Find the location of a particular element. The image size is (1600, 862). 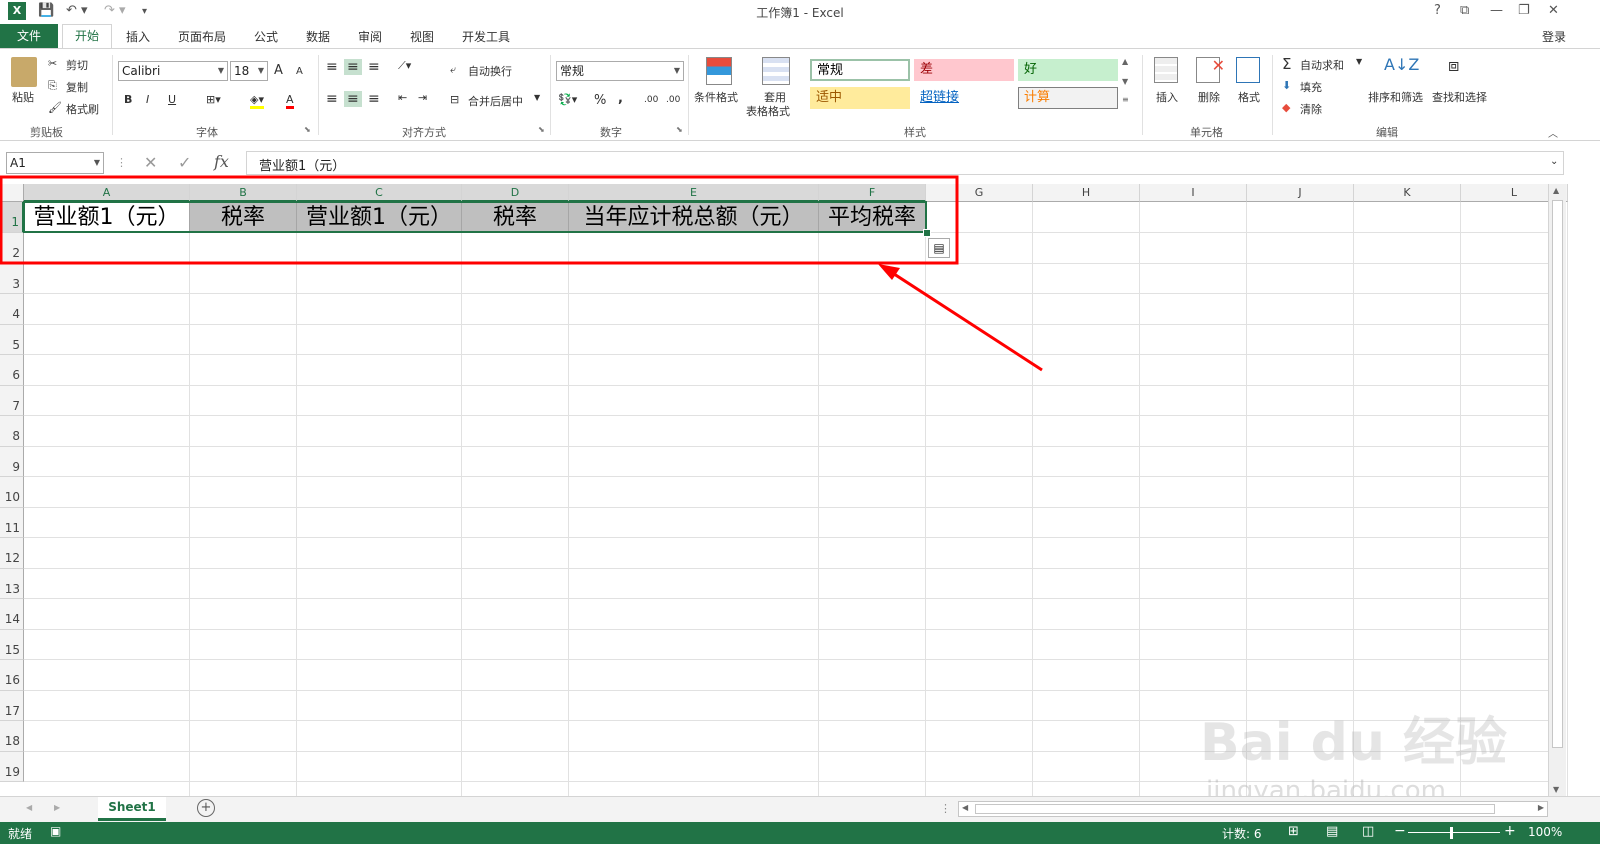

zoom-level: 100% is located at coordinates (1545, 832).